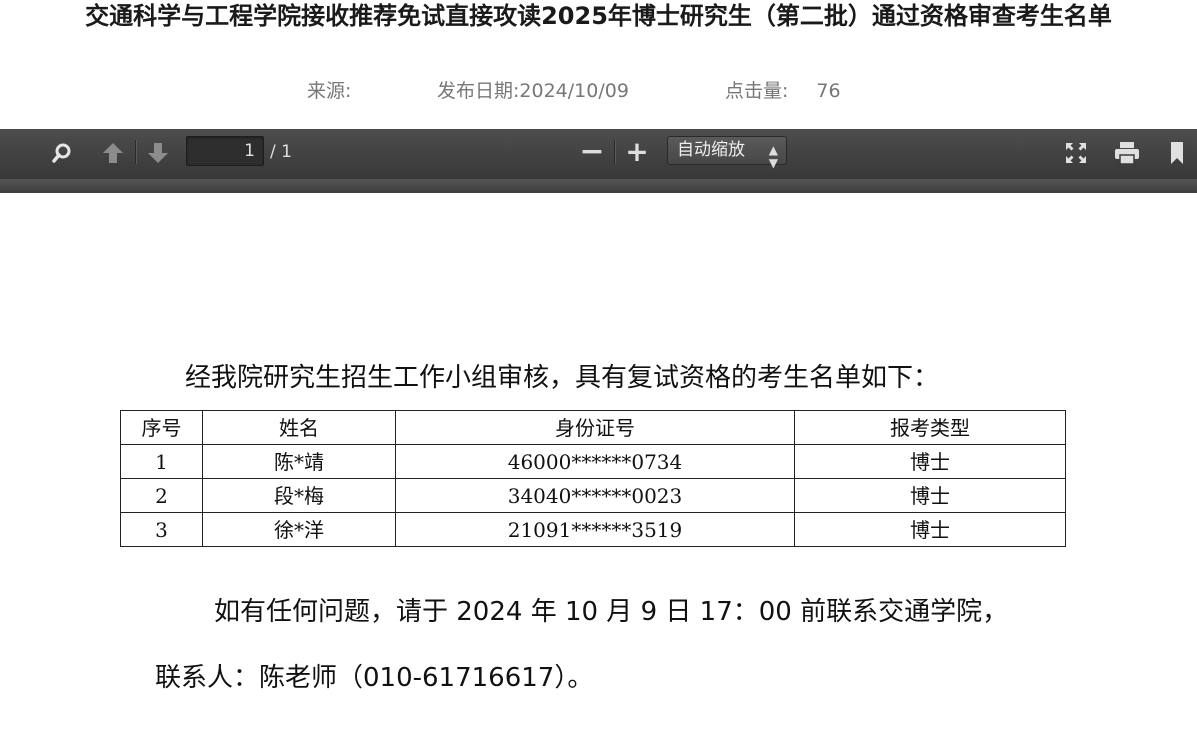  What do you see at coordinates (161, 427) in the screenshot?
I see `column-header: 序号` at bounding box center [161, 427].